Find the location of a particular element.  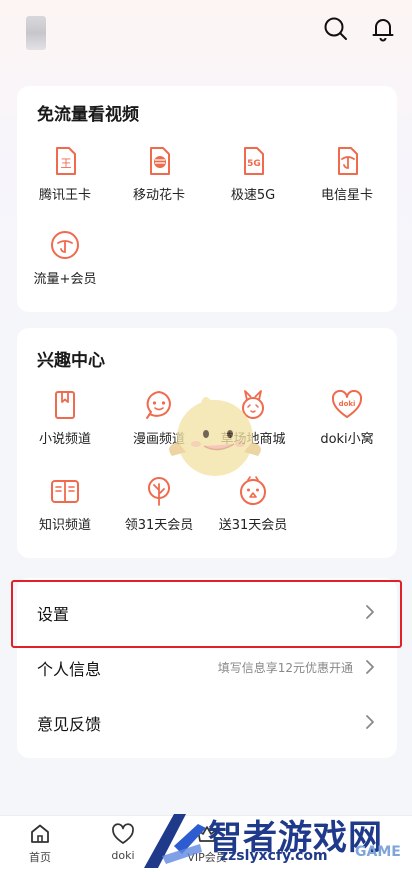

interest-title: 兴趣中心 is located at coordinates (71, 361).